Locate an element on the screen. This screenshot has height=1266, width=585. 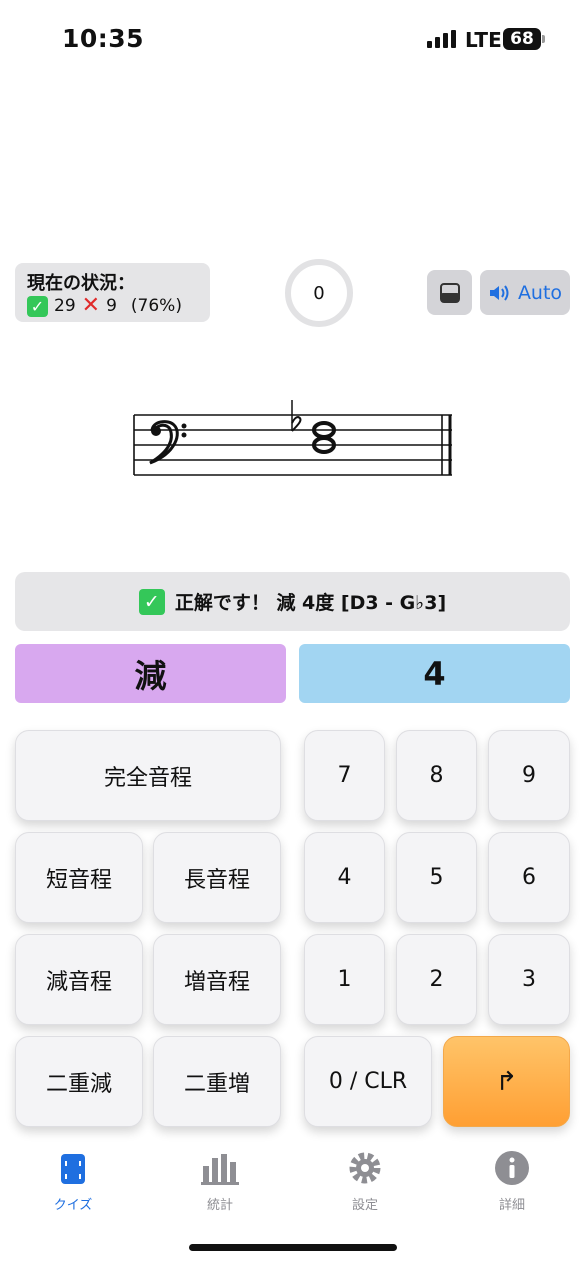
feedback-text: 正解です！ 減 4度 [D3 - G♭3] is located at coordinates (310, 603).